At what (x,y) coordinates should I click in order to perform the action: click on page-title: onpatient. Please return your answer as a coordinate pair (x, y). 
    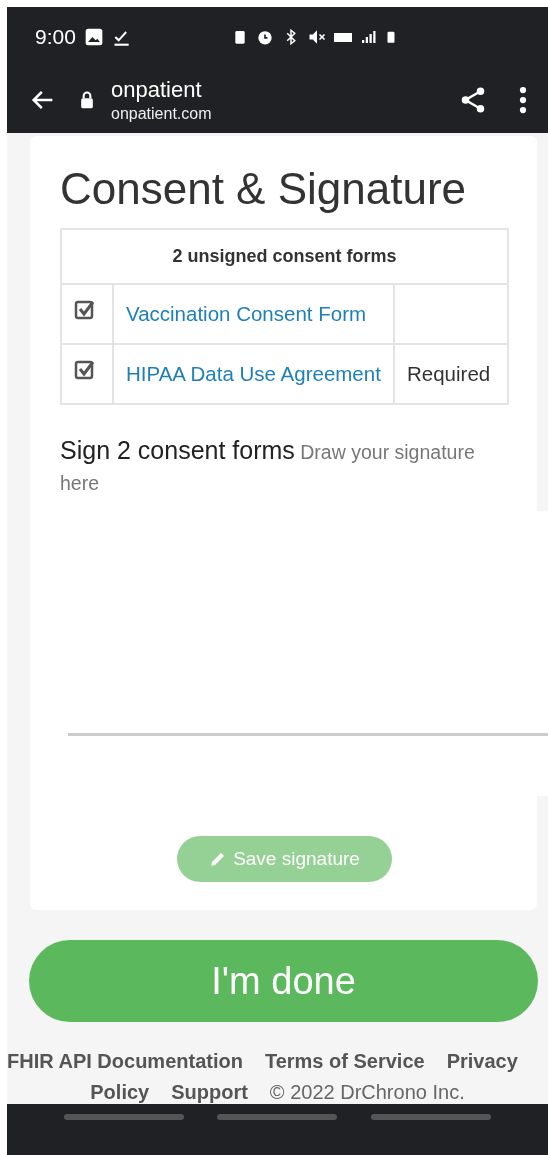
    Looking at the image, I should click on (157, 90).